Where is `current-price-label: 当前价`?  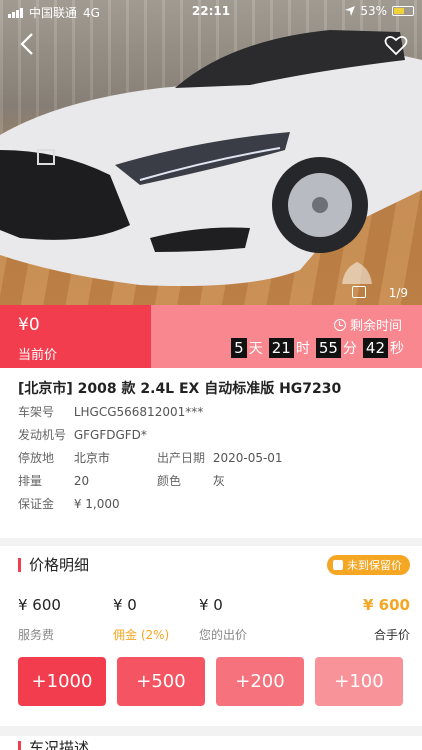
current-price-label: 当前价 is located at coordinates (38, 355).